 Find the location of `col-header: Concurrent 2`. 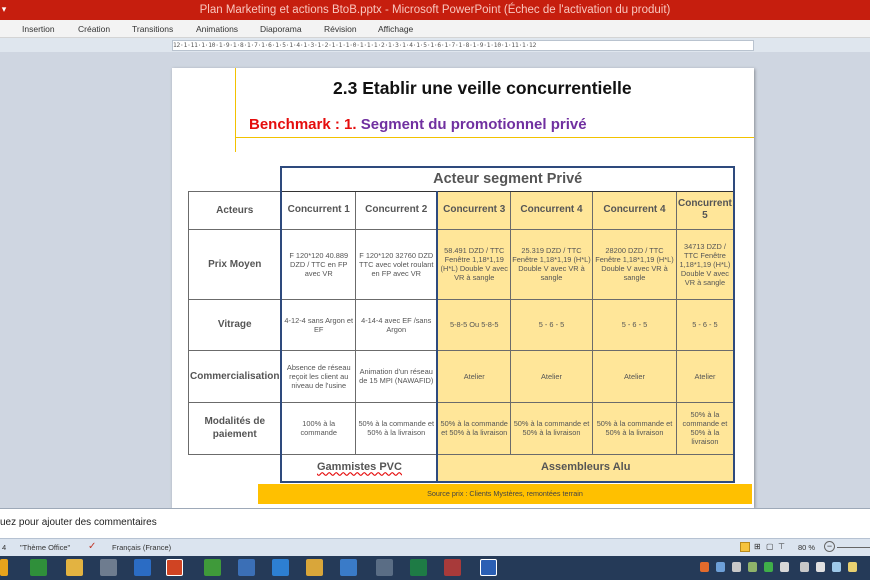

col-header: Concurrent 2 is located at coordinates (396, 210).